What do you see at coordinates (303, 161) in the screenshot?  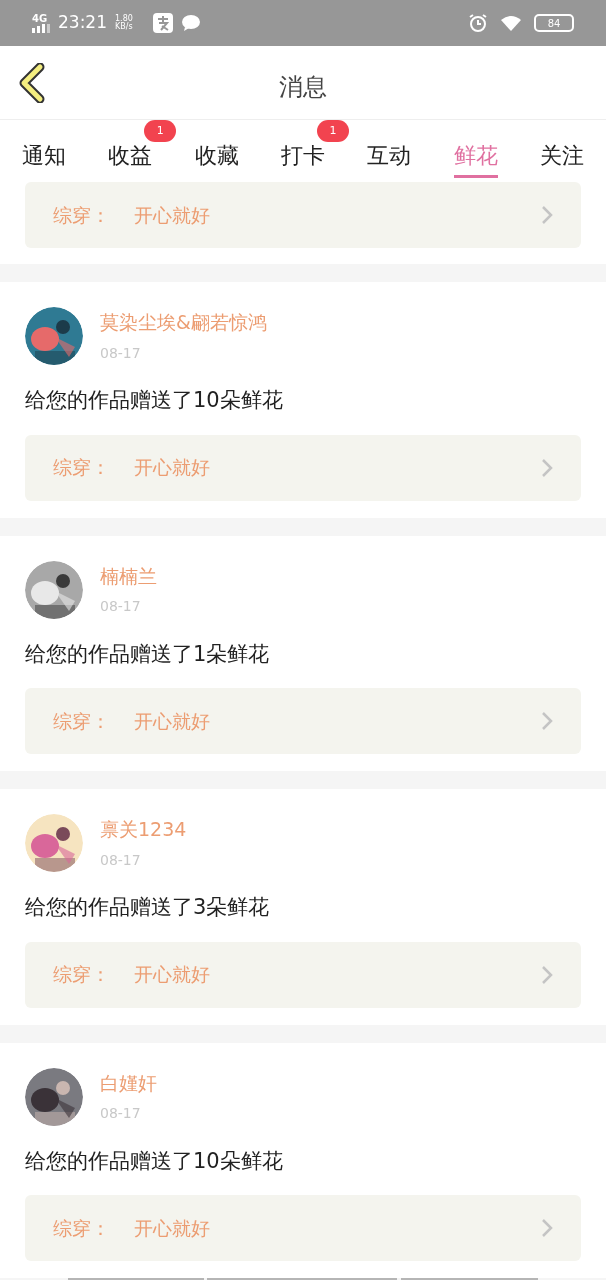 I see `tab: 打卡` at bounding box center [303, 161].